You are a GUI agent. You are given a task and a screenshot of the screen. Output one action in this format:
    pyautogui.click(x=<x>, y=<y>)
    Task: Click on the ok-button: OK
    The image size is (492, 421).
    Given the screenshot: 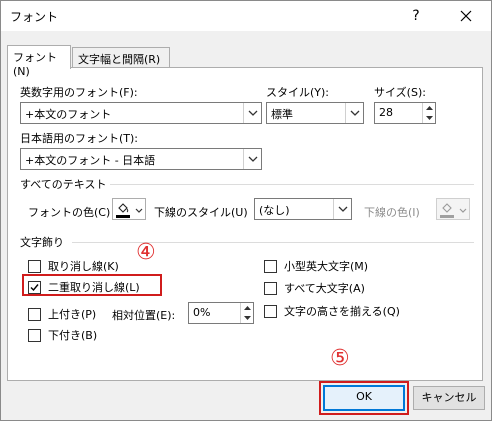 What is the action you would take?
    pyautogui.click(x=364, y=398)
    